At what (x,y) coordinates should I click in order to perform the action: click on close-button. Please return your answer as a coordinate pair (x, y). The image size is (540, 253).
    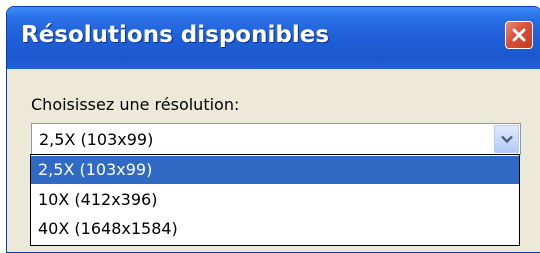
    Looking at the image, I should click on (519, 35).